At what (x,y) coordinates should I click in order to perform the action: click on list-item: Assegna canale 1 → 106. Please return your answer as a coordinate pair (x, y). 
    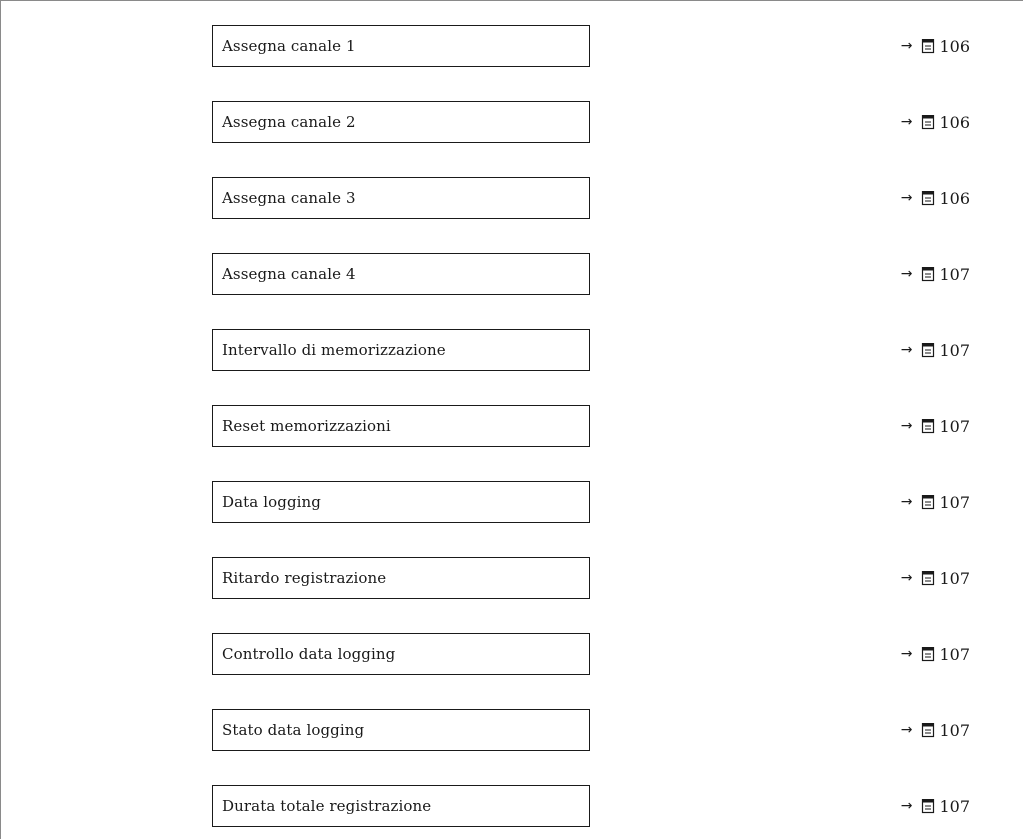
    Looking at the image, I should click on (511, 47).